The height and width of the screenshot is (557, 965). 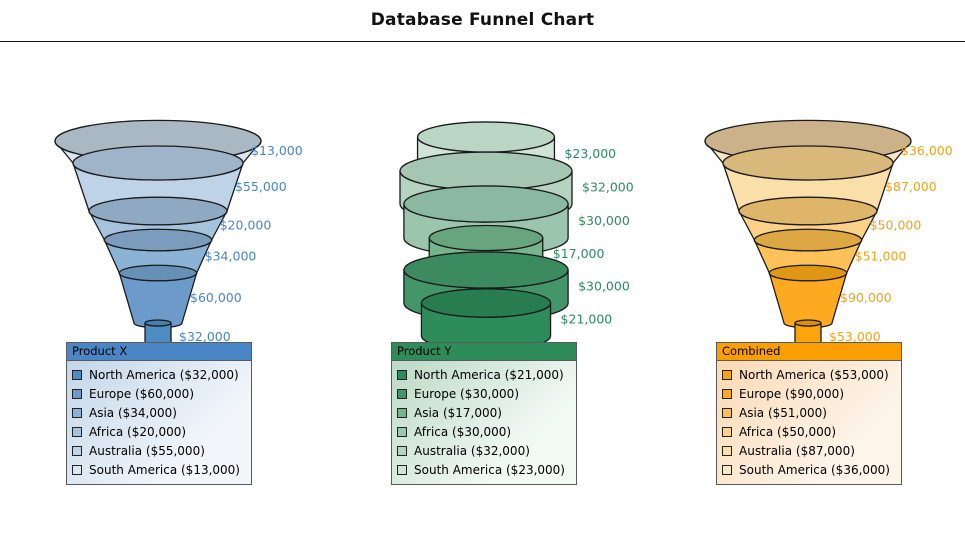 What do you see at coordinates (579, 253) in the screenshot?
I see `funnel-value-label: $17,000` at bounding box center [579, 253].